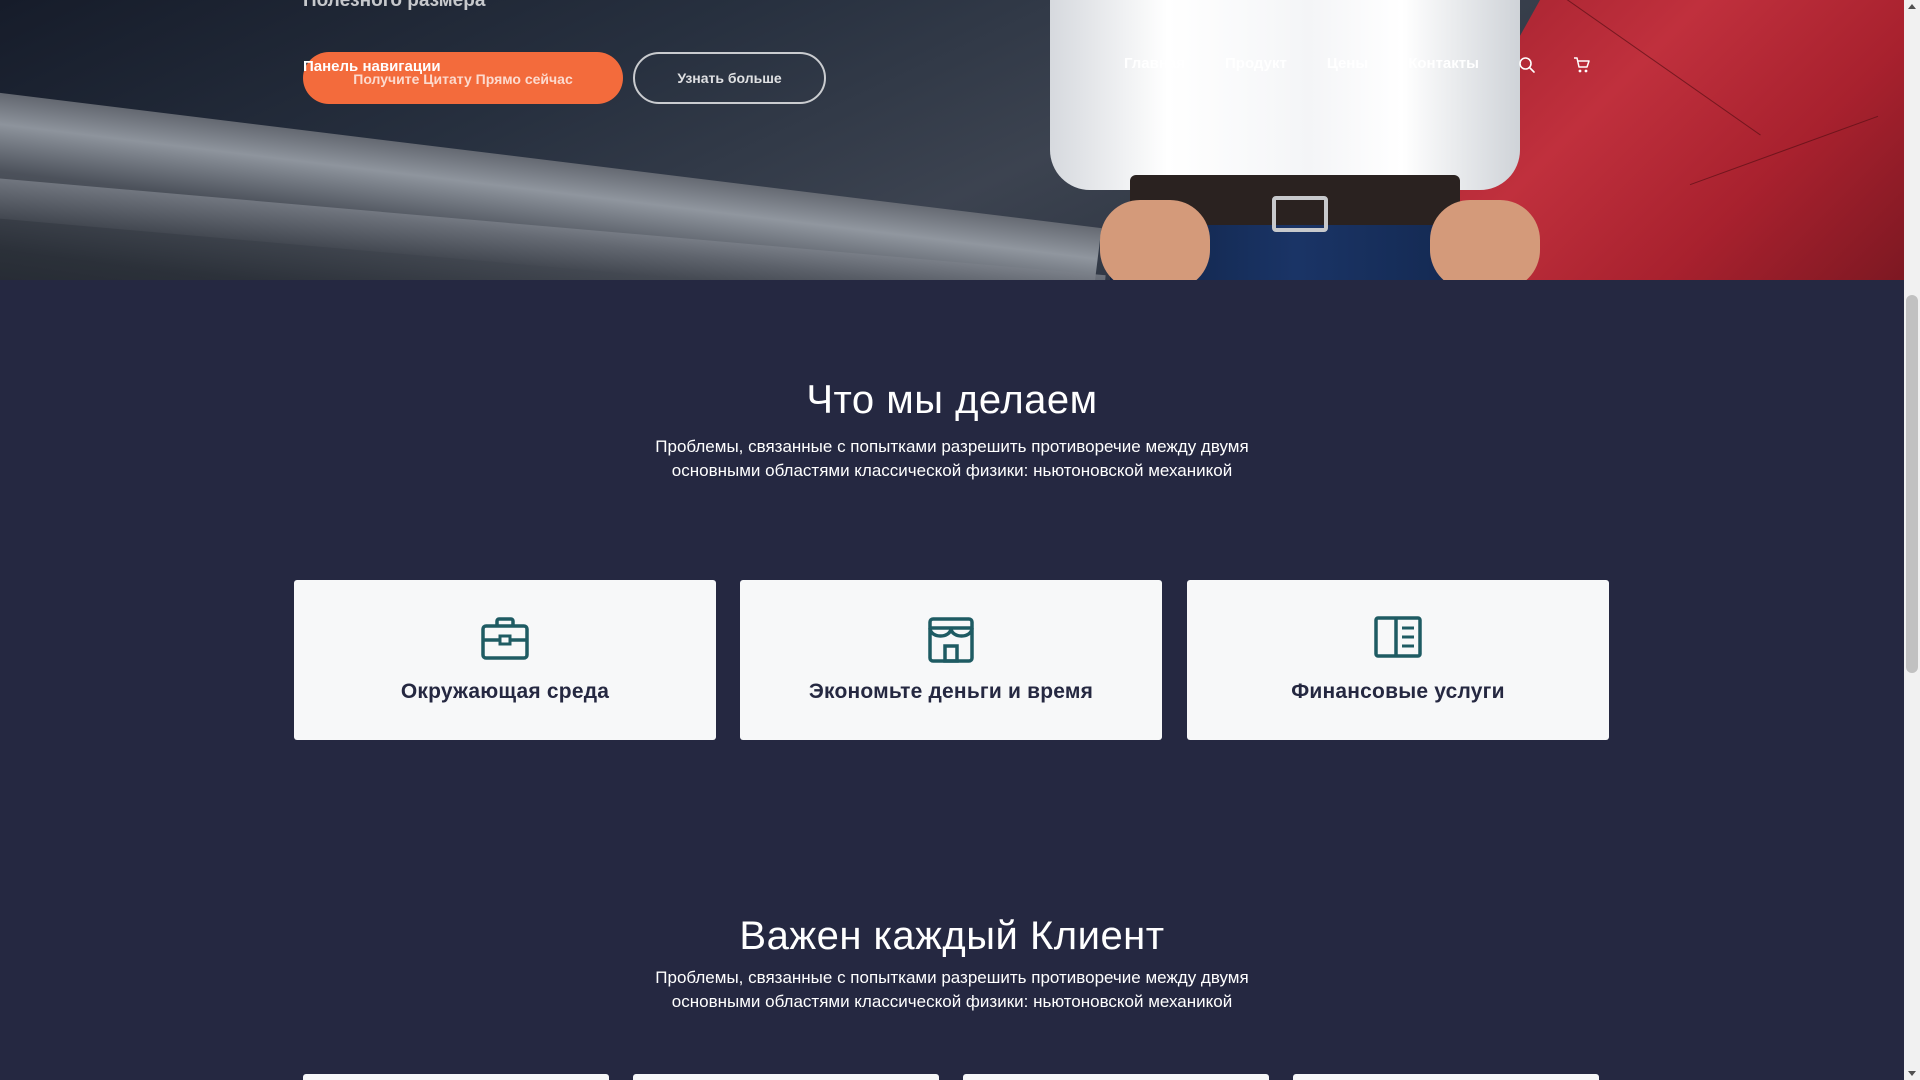 The width and height of the screenshot is (1920, 1080). I want to click on menu-item-prices: Цены, so click(1347, 63).